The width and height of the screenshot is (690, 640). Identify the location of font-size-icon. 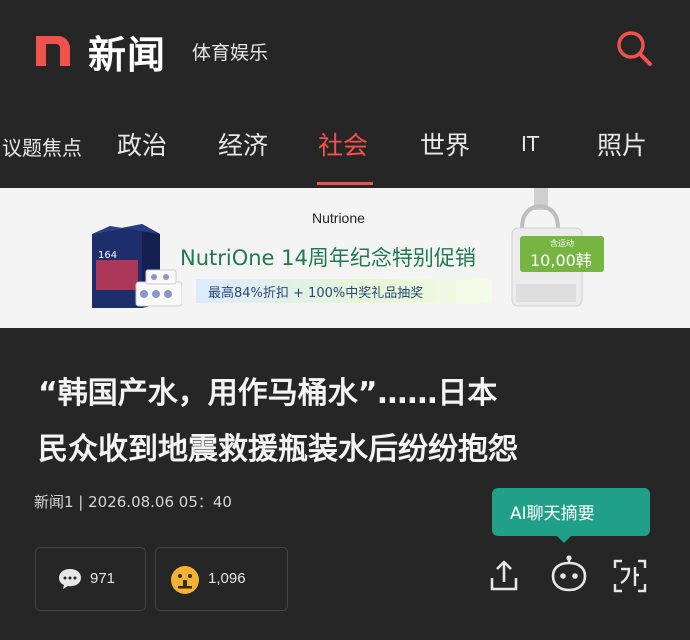
(630, 576).